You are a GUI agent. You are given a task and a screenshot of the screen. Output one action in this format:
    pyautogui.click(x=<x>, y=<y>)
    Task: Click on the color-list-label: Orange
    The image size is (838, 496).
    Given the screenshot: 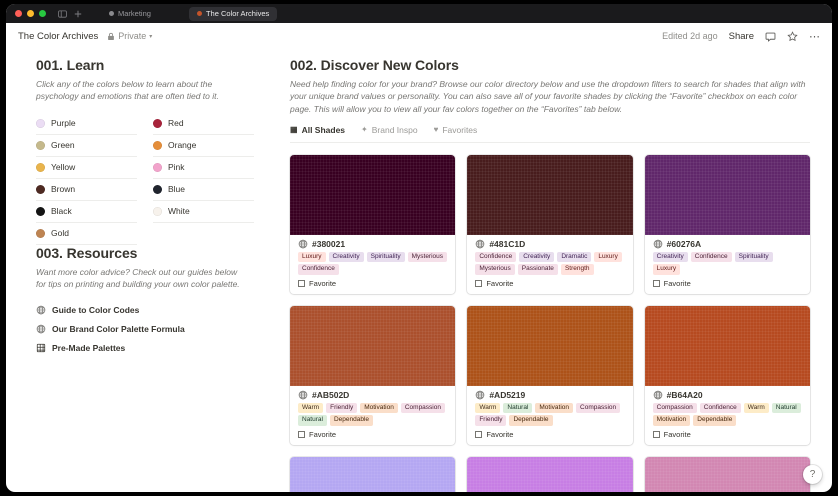 What is the action you would take?
    pyautogui.click(x=182, y=145)
    